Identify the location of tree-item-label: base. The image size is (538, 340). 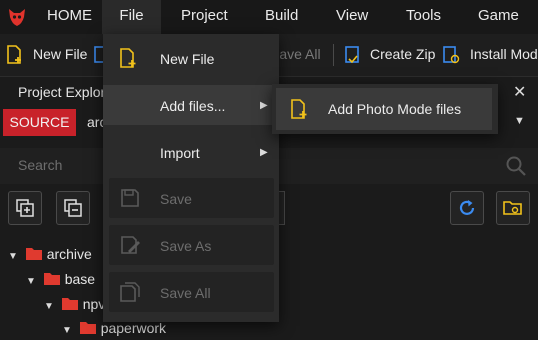
(80, 279).